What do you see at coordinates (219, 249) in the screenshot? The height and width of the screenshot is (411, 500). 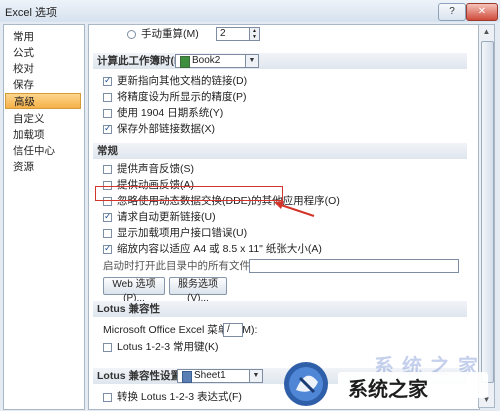 I see `scale-content-label: 缩放内容以适应 A4 或 8.5 x 11" 纸张大小(A)` at bounding box center [219, 249].